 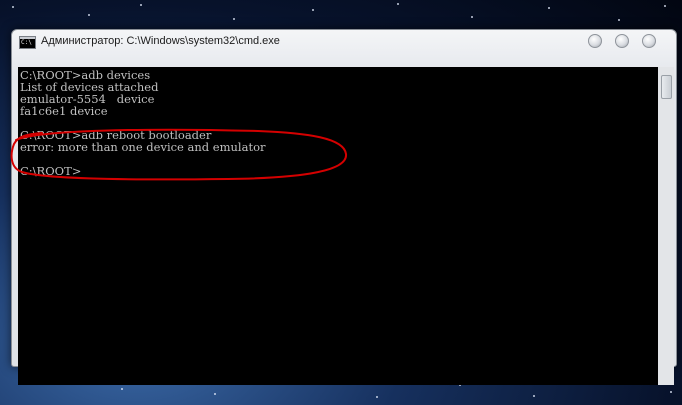 I want to click on close-button, so click(x=649, y=41).